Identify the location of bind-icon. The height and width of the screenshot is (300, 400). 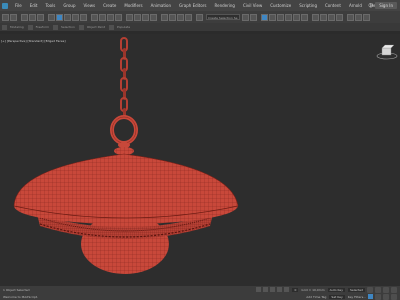
(40, 17).